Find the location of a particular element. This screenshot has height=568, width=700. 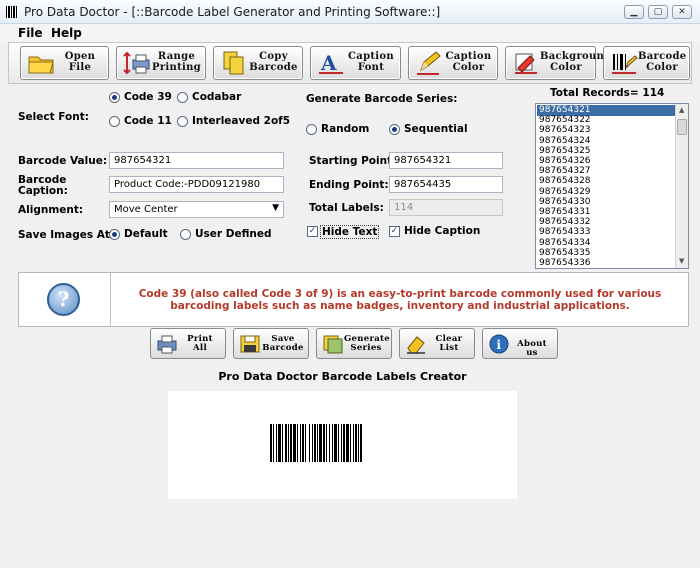

record-item: 987654325 is located at coordinates (606, 151).